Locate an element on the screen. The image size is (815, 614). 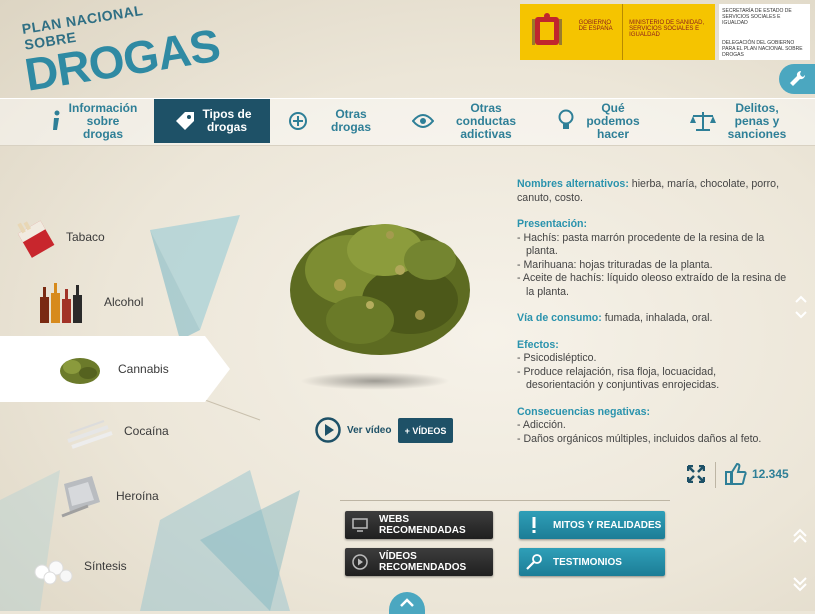
effects-item: - Psicodisléptico. is located at coordinates (557, 358).